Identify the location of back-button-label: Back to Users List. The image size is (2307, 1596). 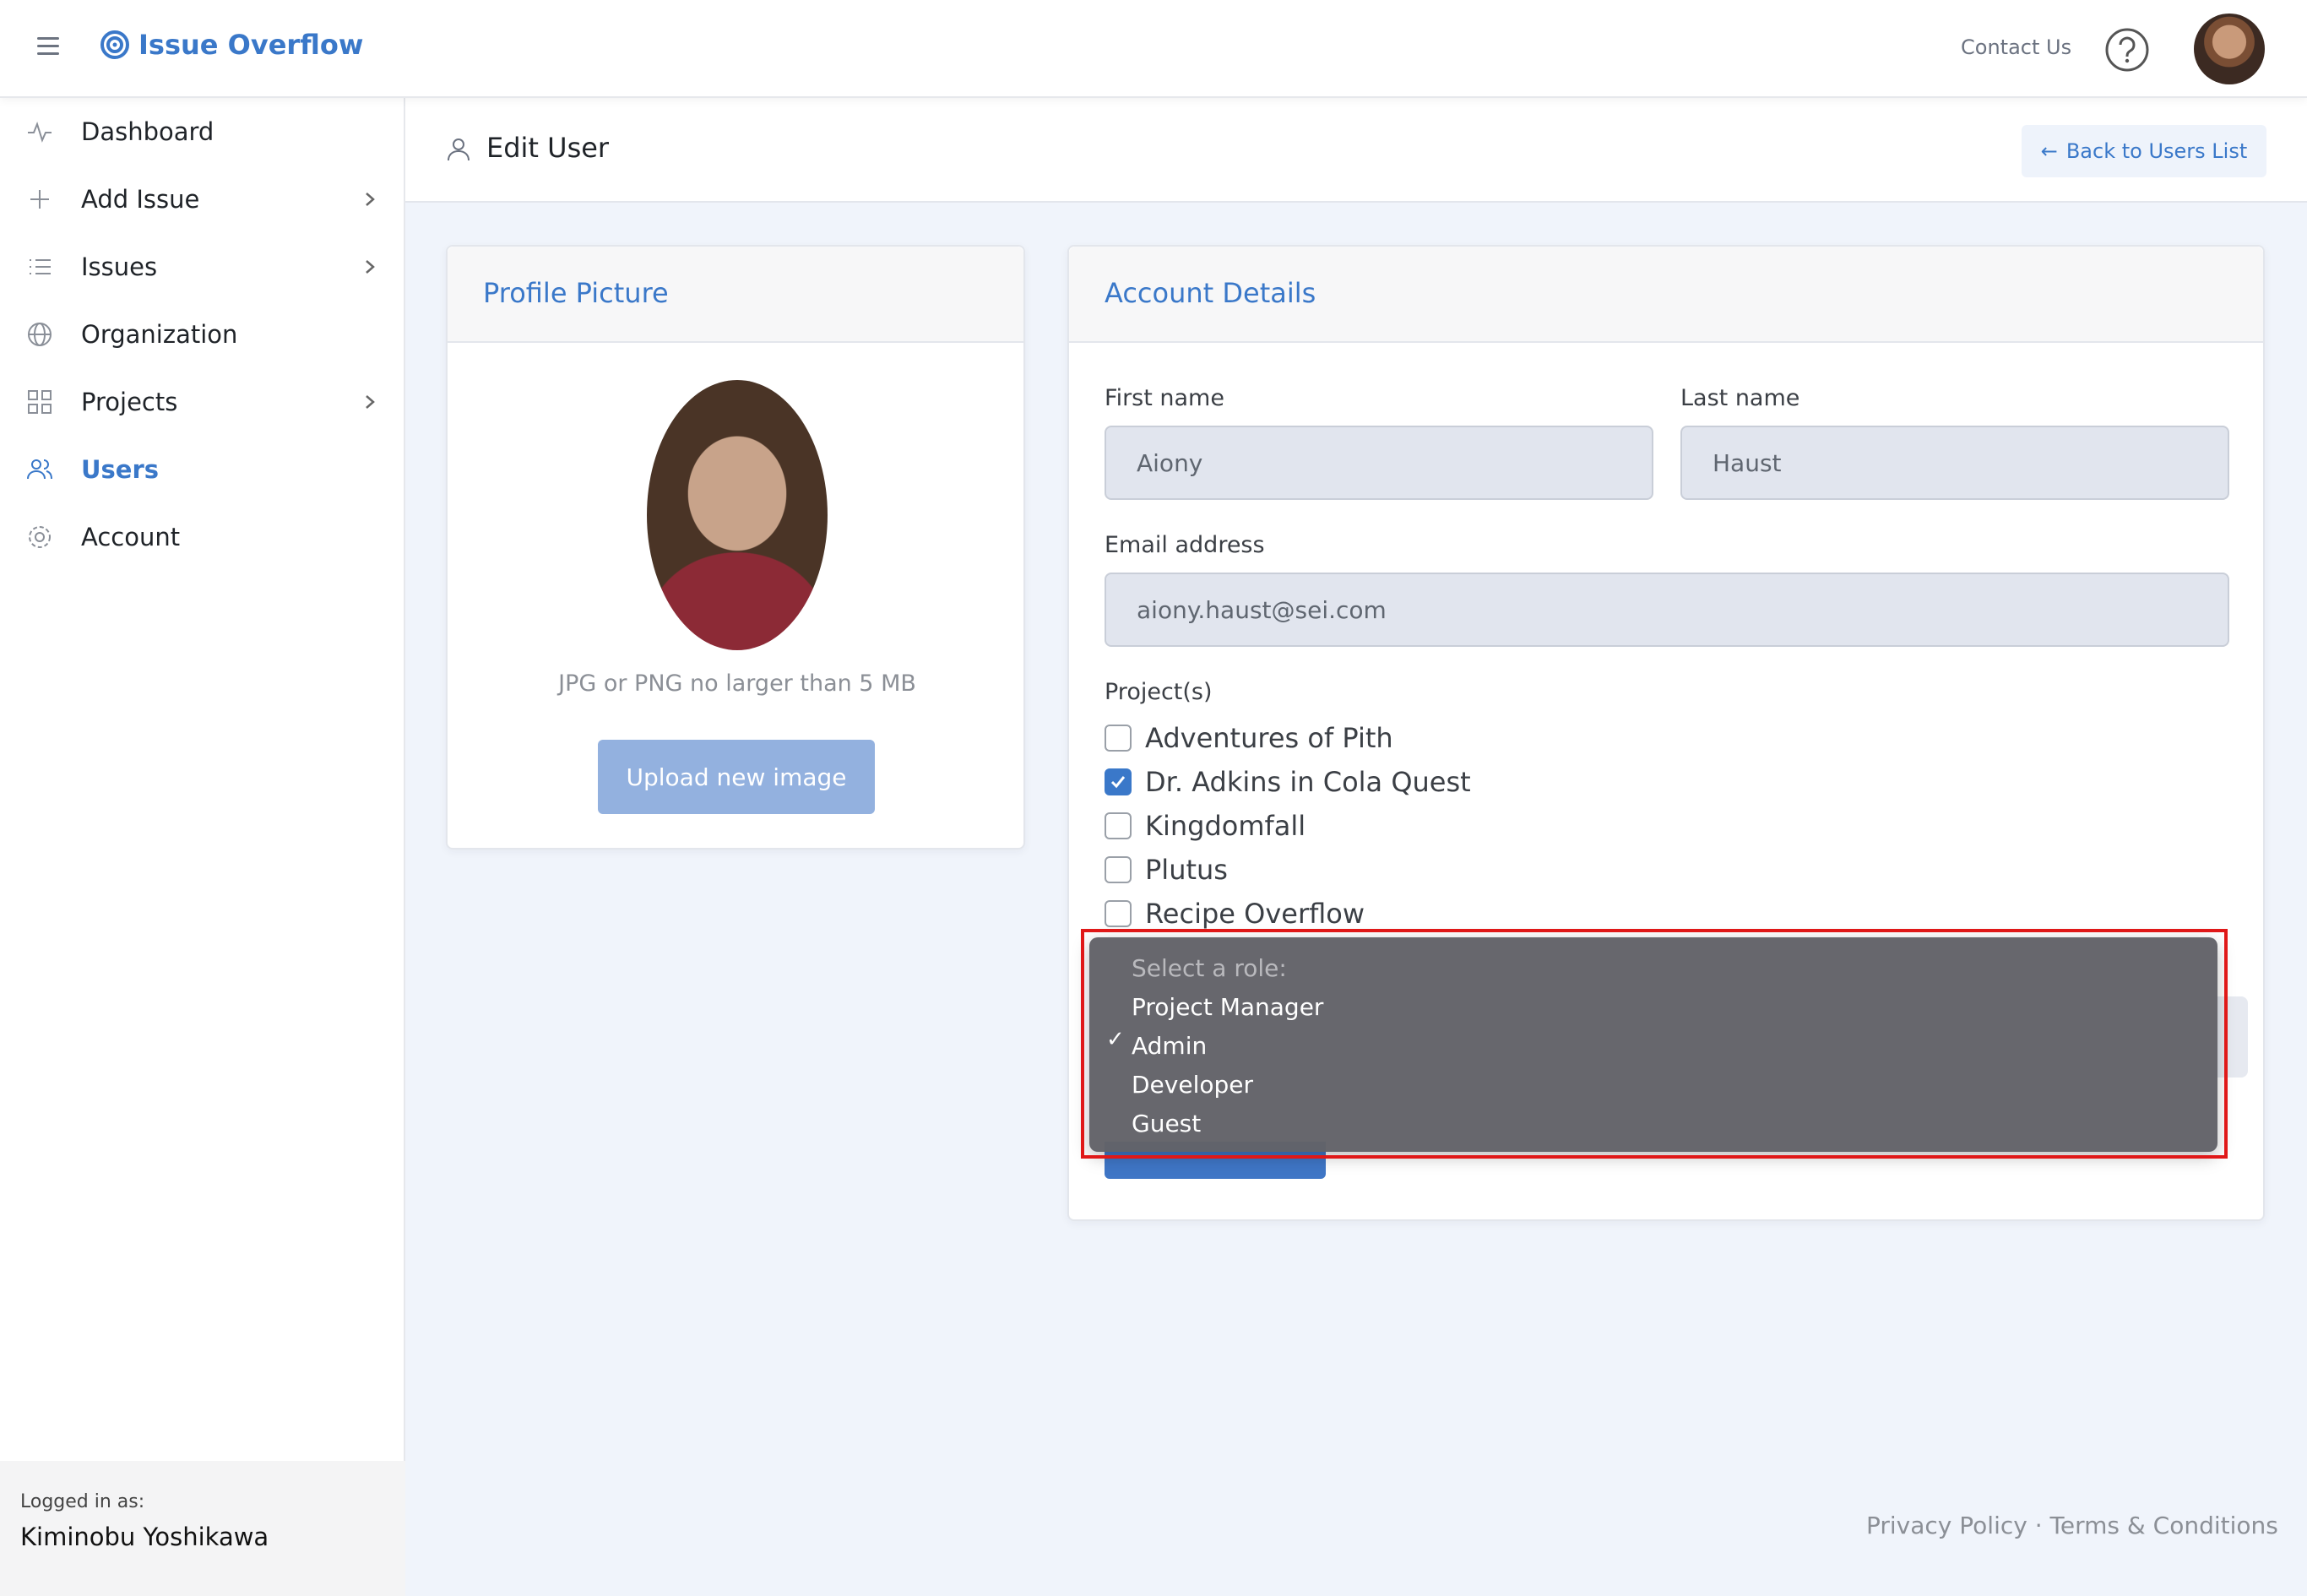
(2156, 151).